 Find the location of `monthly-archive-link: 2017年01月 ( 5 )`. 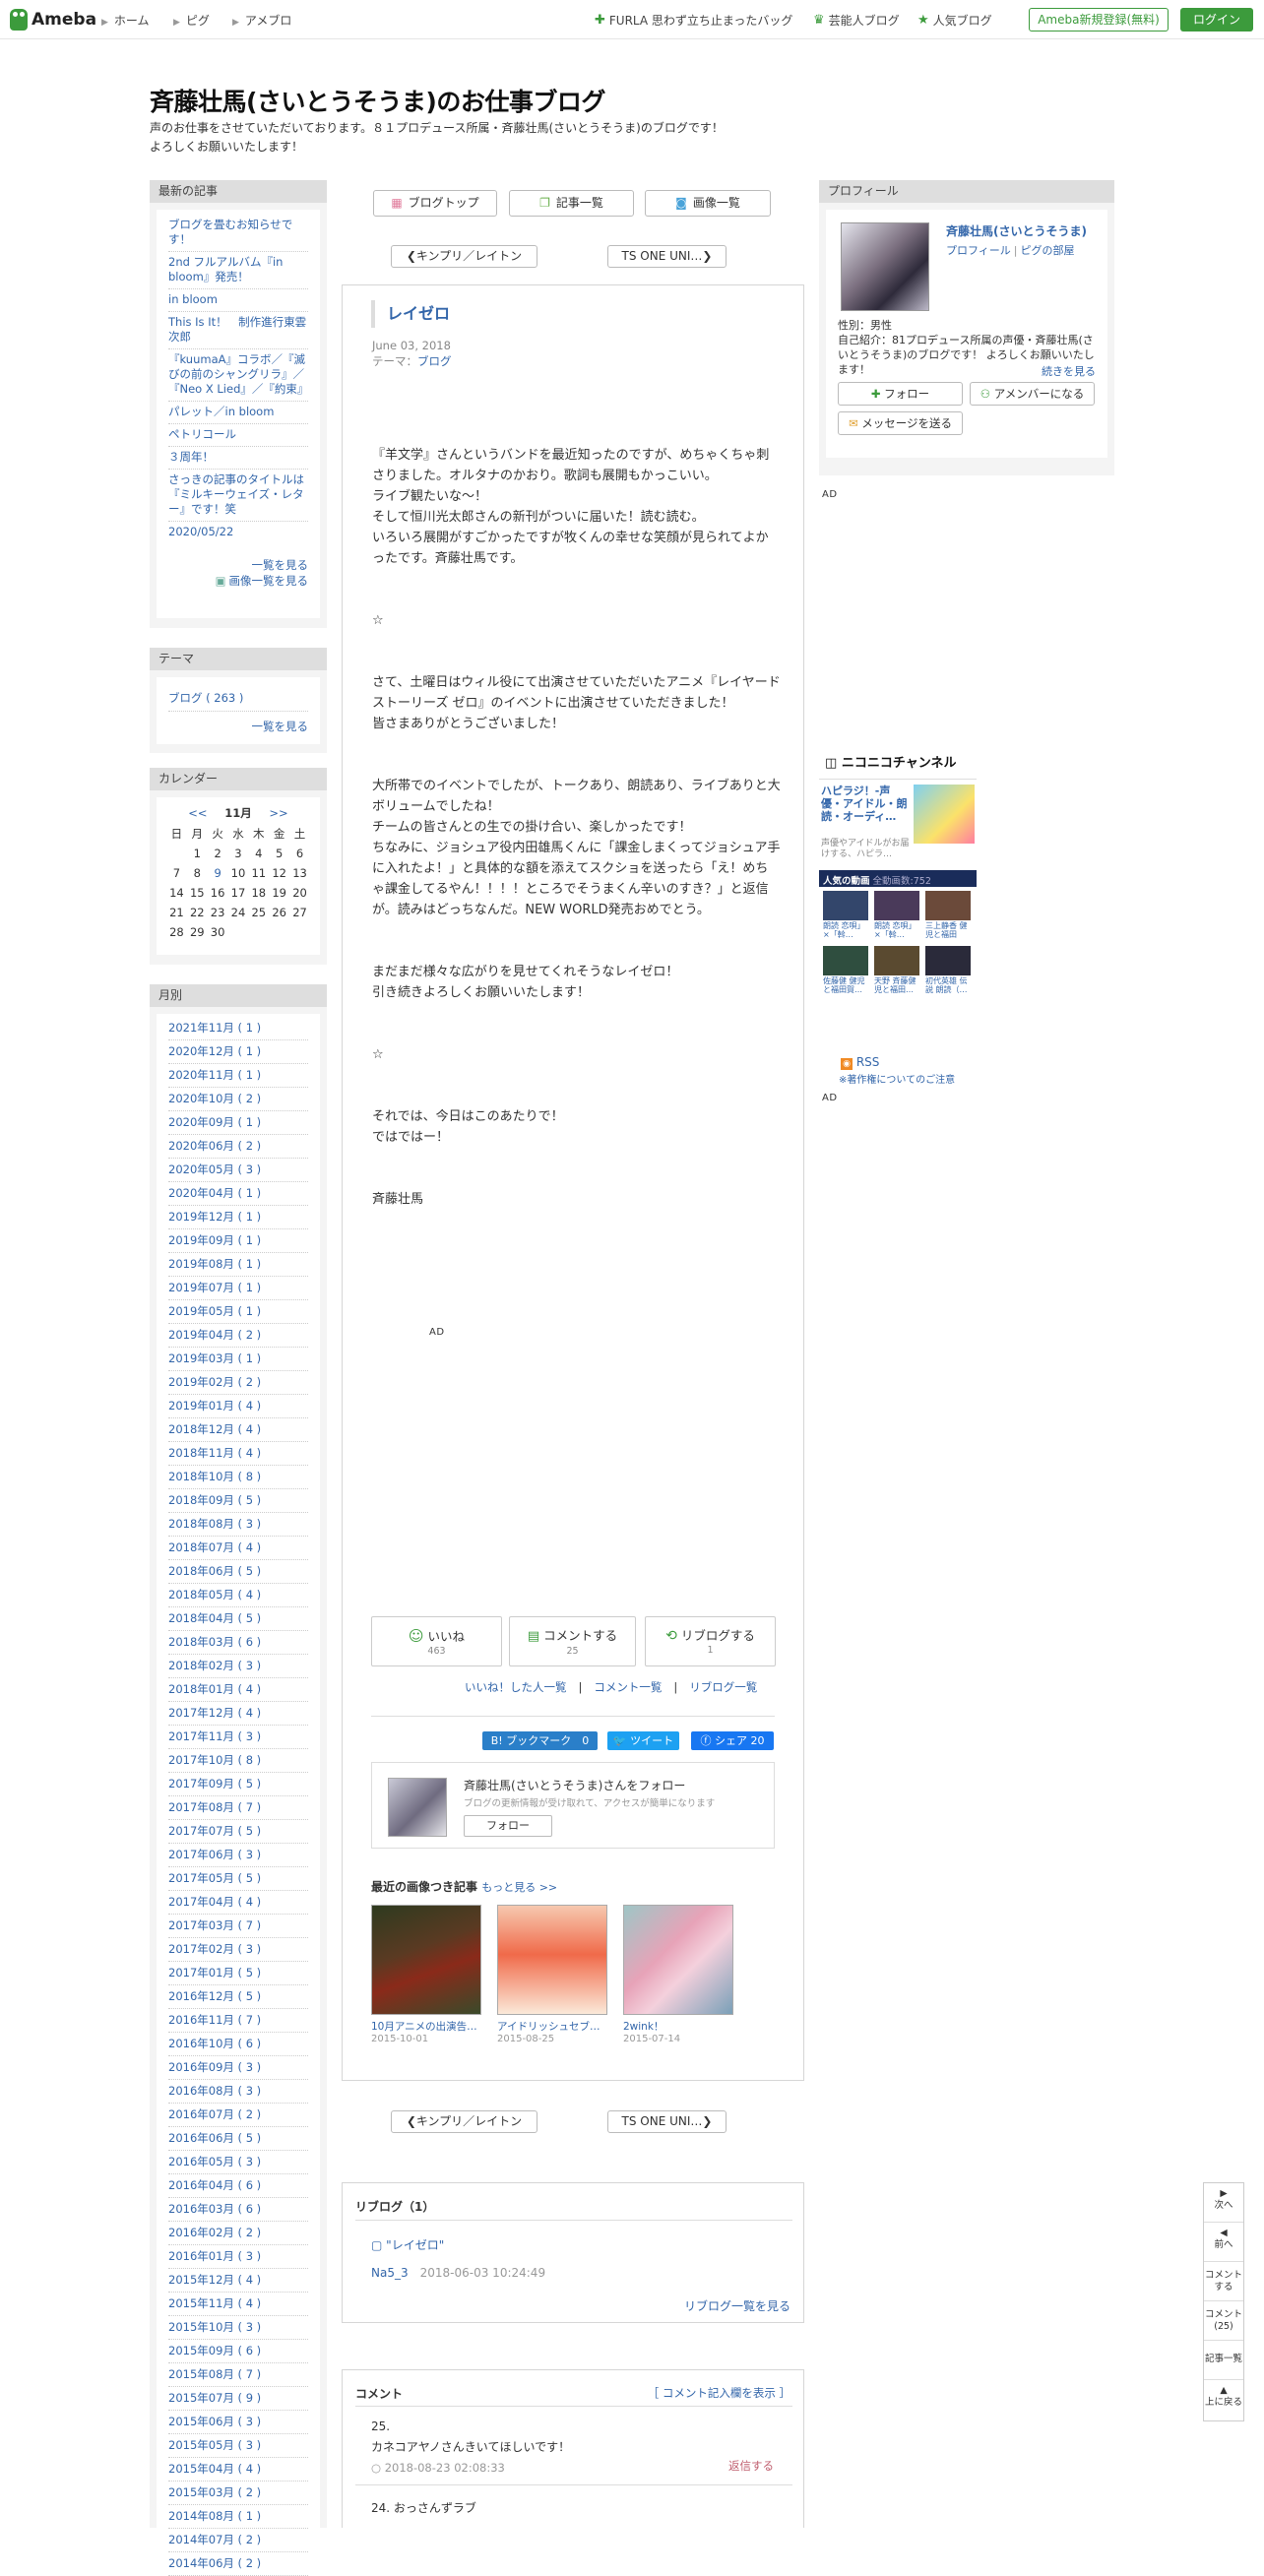

monthly-archive-link: 2017年01月 ( 5 ) is located at coordinates (238, 1973).